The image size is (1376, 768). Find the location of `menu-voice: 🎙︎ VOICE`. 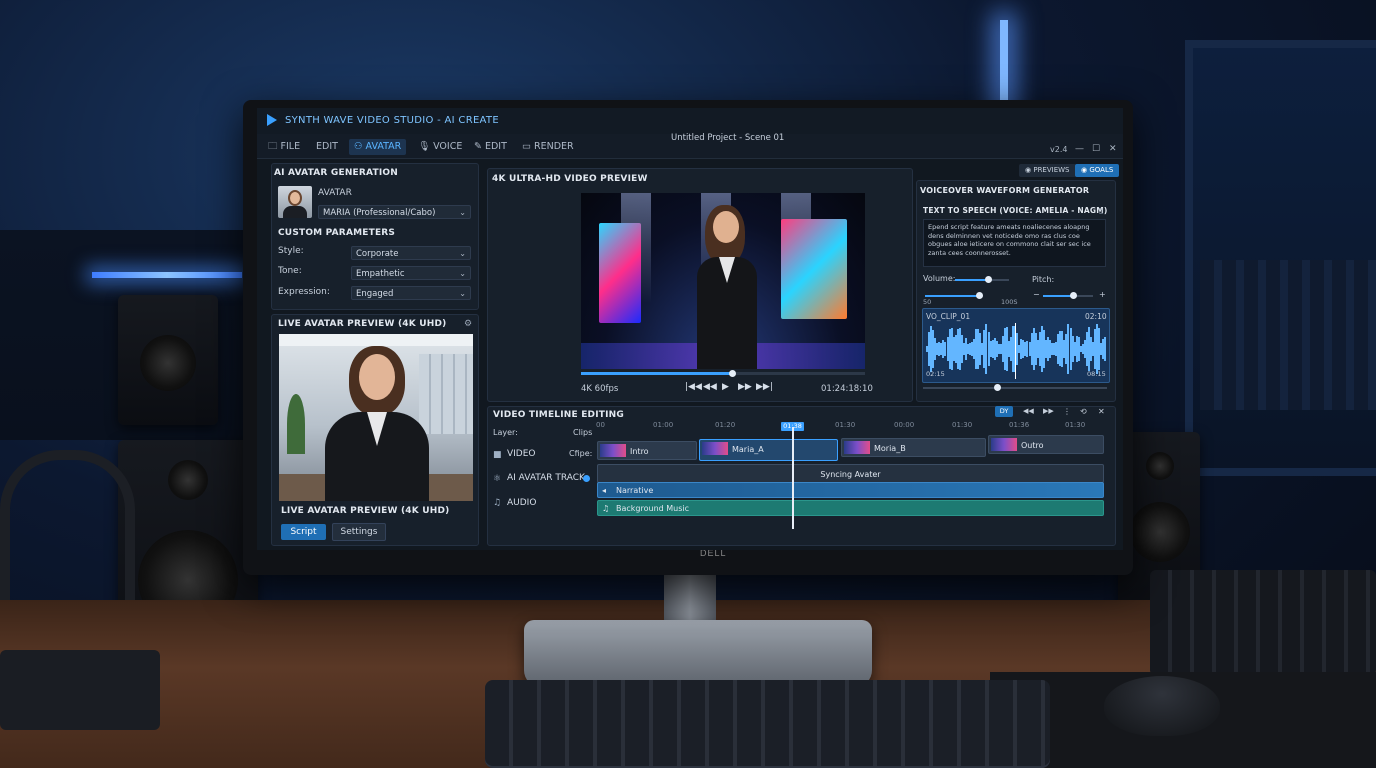

menu-voice: 🎙︎ VOICE is located at coordinates (440, 147).